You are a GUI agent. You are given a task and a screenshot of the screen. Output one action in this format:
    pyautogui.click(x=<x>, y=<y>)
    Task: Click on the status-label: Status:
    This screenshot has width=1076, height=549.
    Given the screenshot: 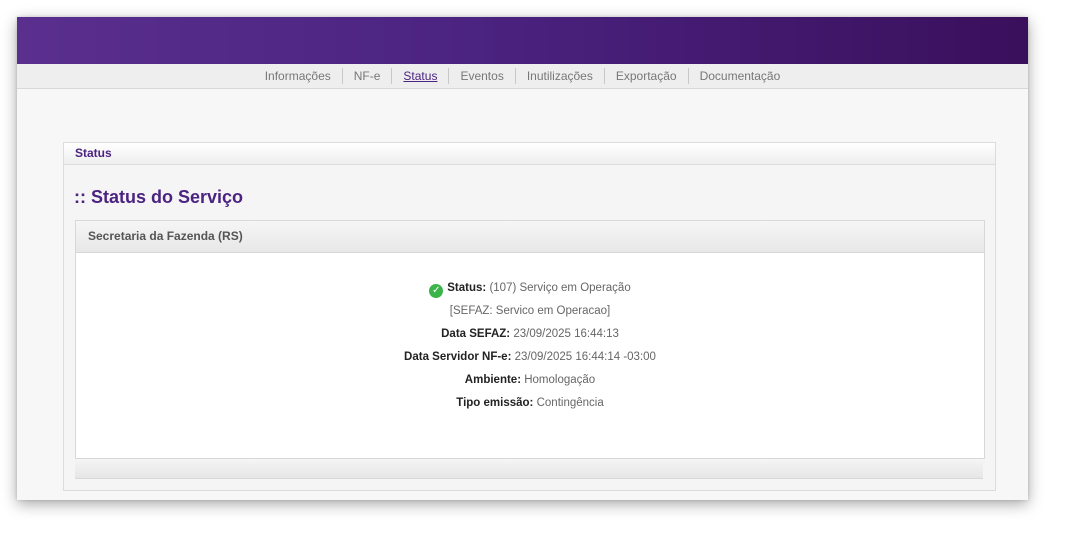 What is the action you would take?
    pyautogui.click(x=467, y=288)
    